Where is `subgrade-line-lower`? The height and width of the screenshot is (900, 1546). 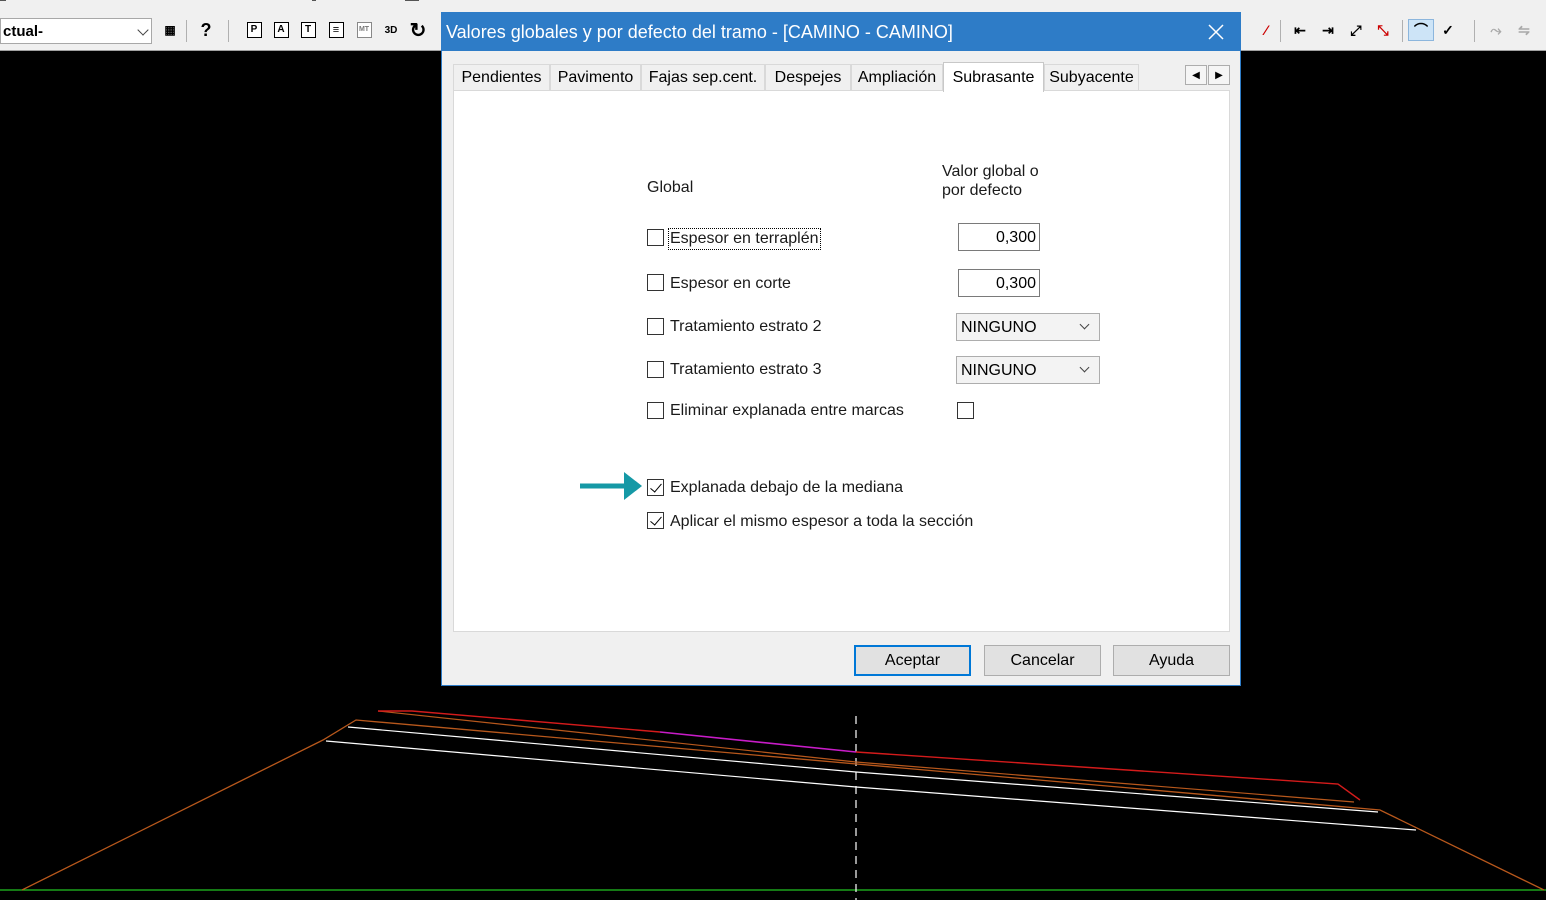
subgrade-line-lower is located at coordinates (871, 785).